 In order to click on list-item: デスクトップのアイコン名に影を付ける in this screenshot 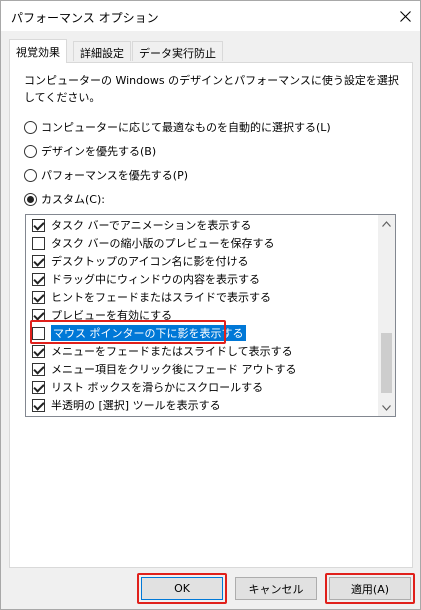, I will do `click(202, 261)`.